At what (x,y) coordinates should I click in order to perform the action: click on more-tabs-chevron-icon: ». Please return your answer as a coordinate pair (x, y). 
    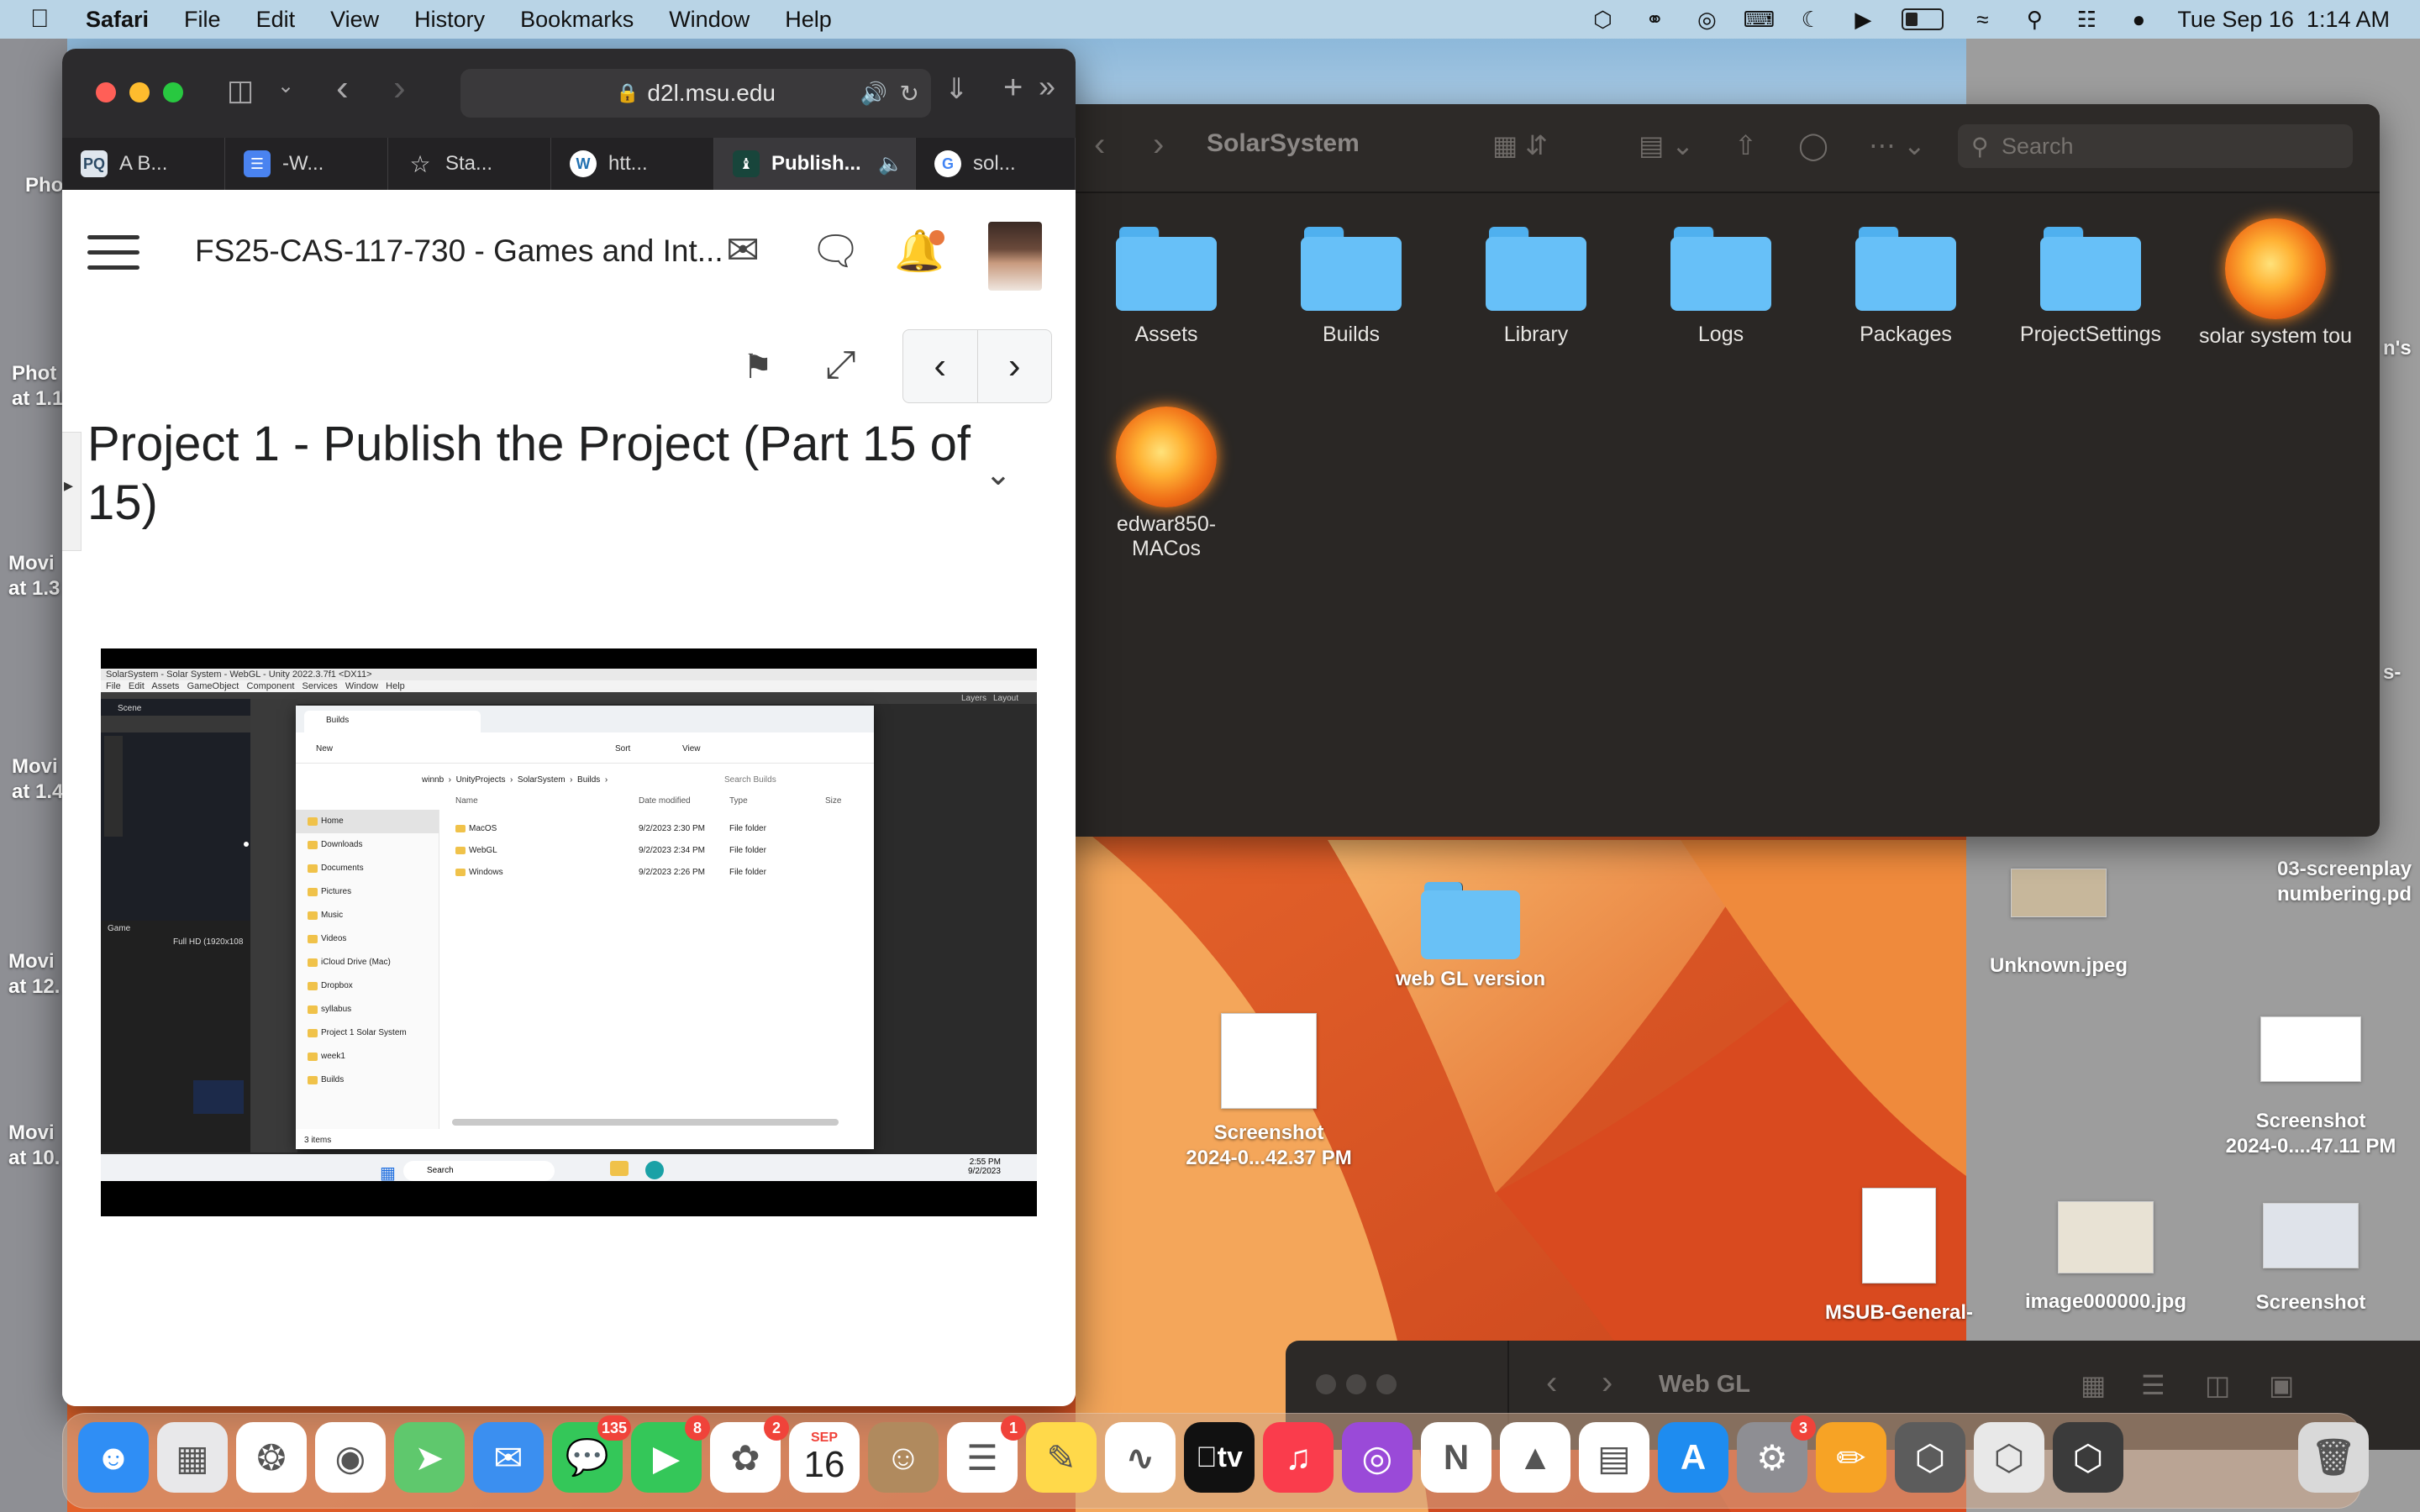
    Looking at the image, I should click on (1047, 86).